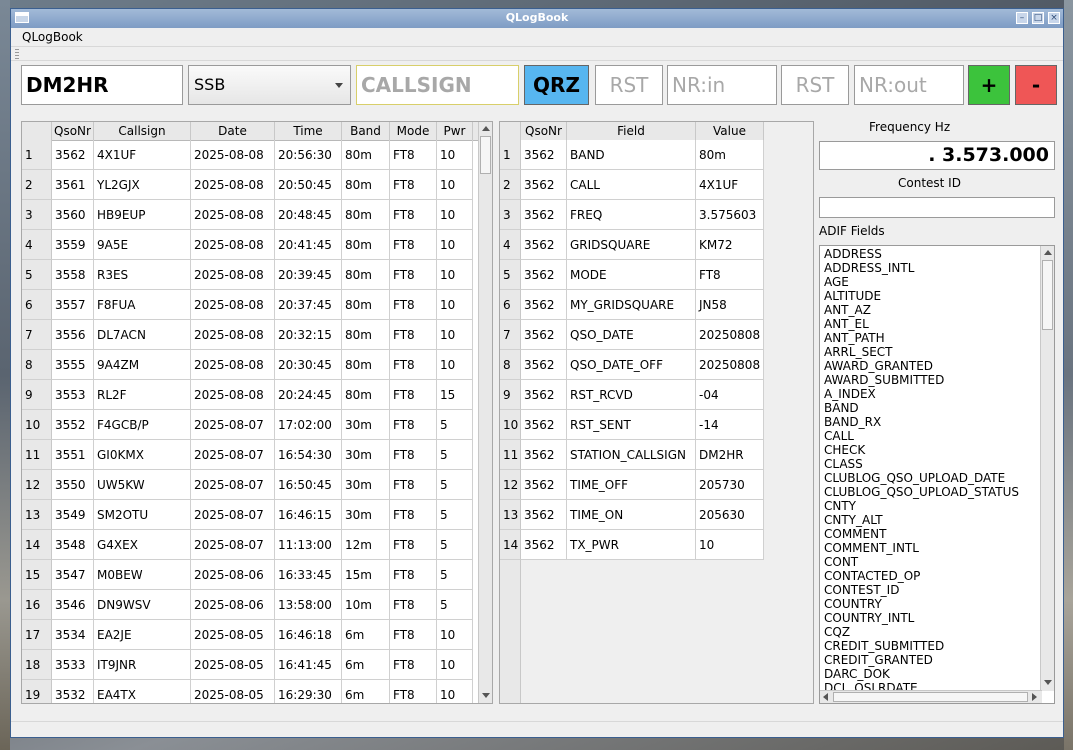 This screenshot has height=750, width=1073. What do you see at coordinates (250, 365) in the screenshot?
I see `table-row: 8 3555 9A4ZM 2025-08-08 20:30:45 80m FT8 10` at bounding box center [250, 365].